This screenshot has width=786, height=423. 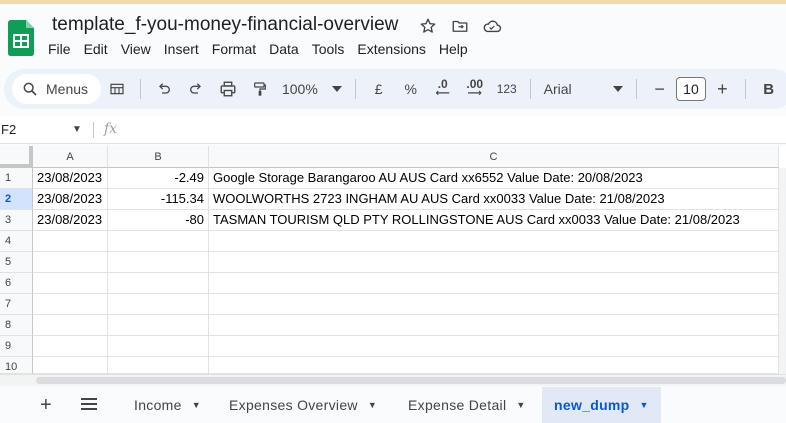 What do you see at coordinates (379, 89) in the screenshot?
I see `currency-format-button: £` at bounding box center [379, 89].